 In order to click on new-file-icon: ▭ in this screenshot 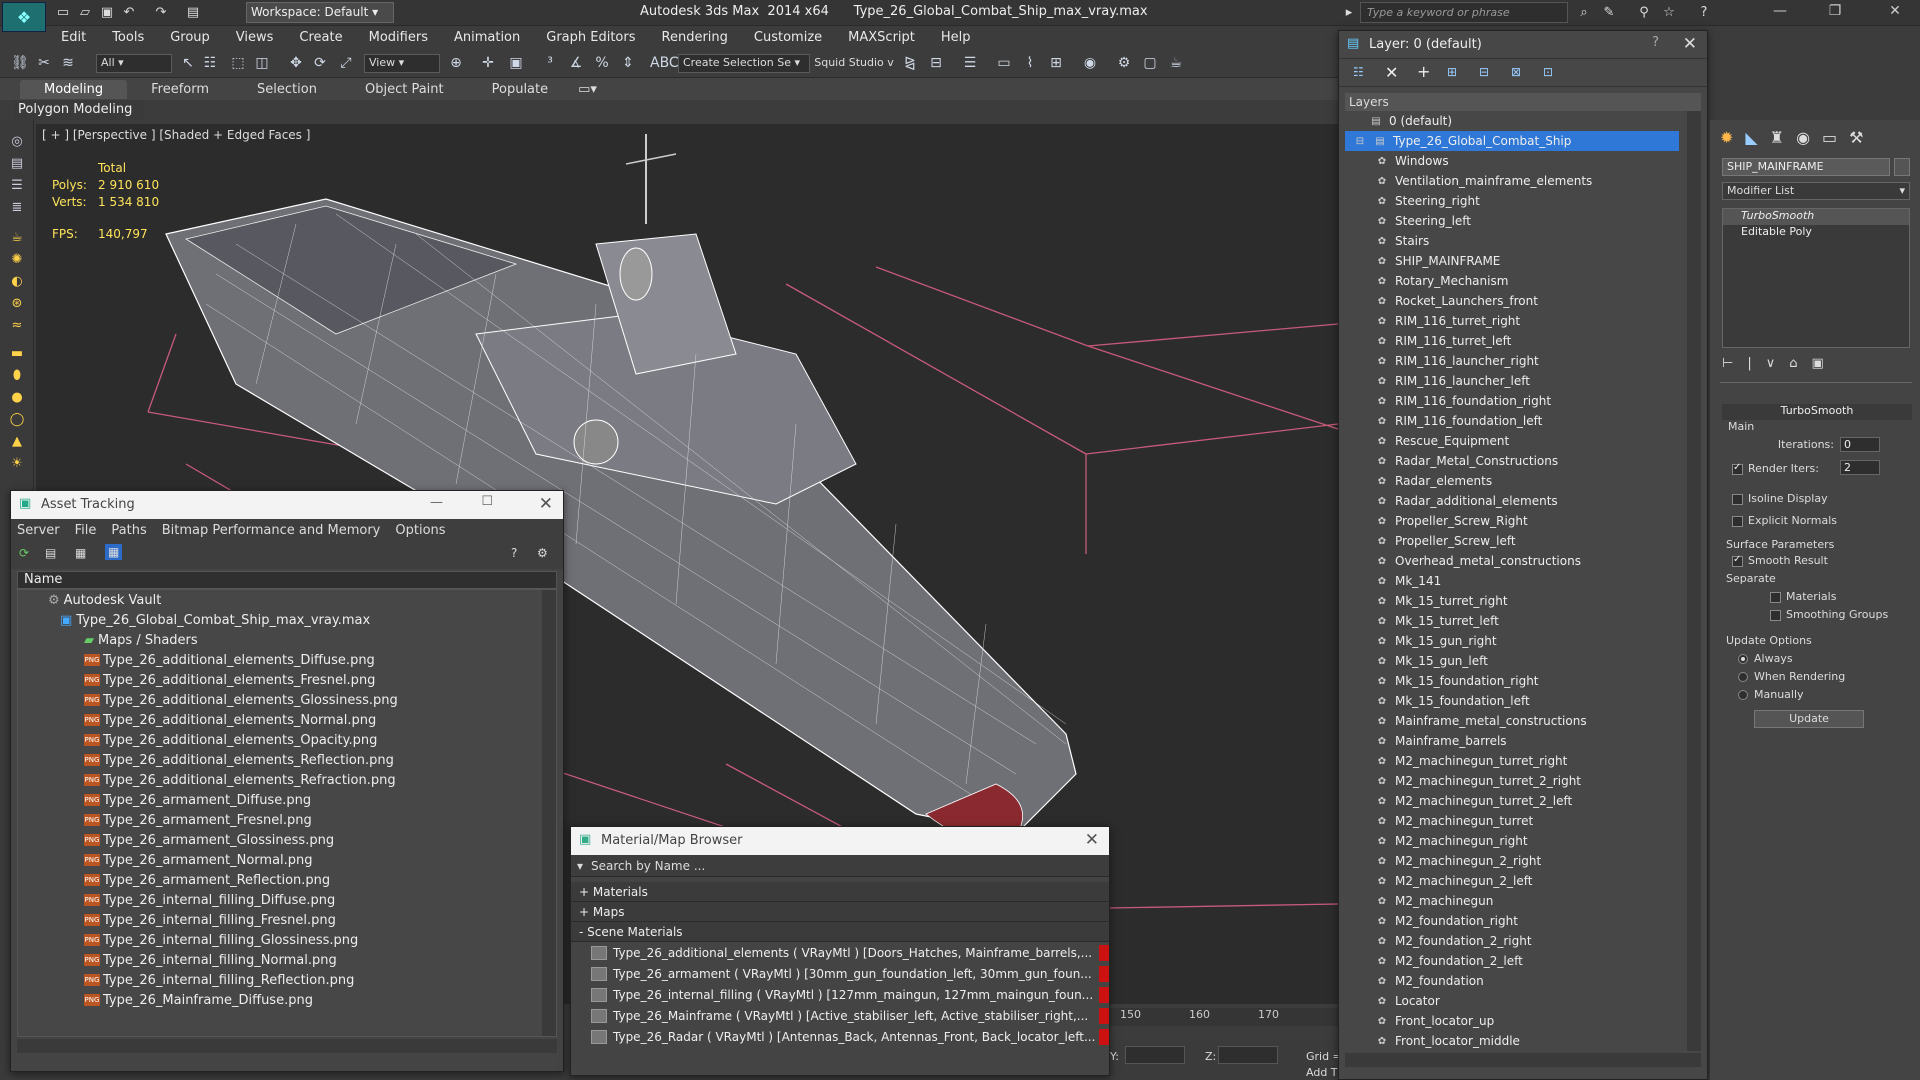, I will do `click(63, 13)`.